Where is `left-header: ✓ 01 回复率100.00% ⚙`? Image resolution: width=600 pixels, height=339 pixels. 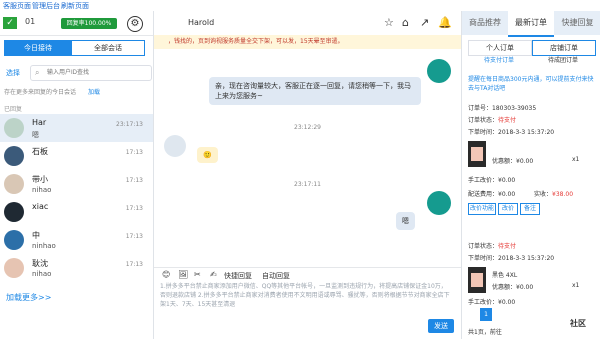
left-header: ✓ 01 回复率100.00% ⚙ is located at coordinates (76, 23).